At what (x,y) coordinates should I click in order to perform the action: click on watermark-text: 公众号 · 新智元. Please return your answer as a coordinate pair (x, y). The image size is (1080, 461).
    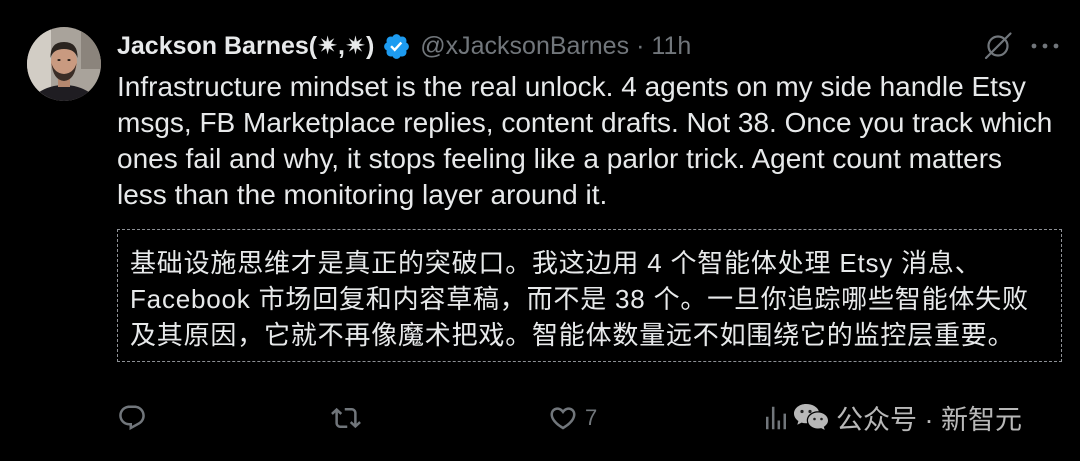
    Looking at the image, I should click on (929, 419).